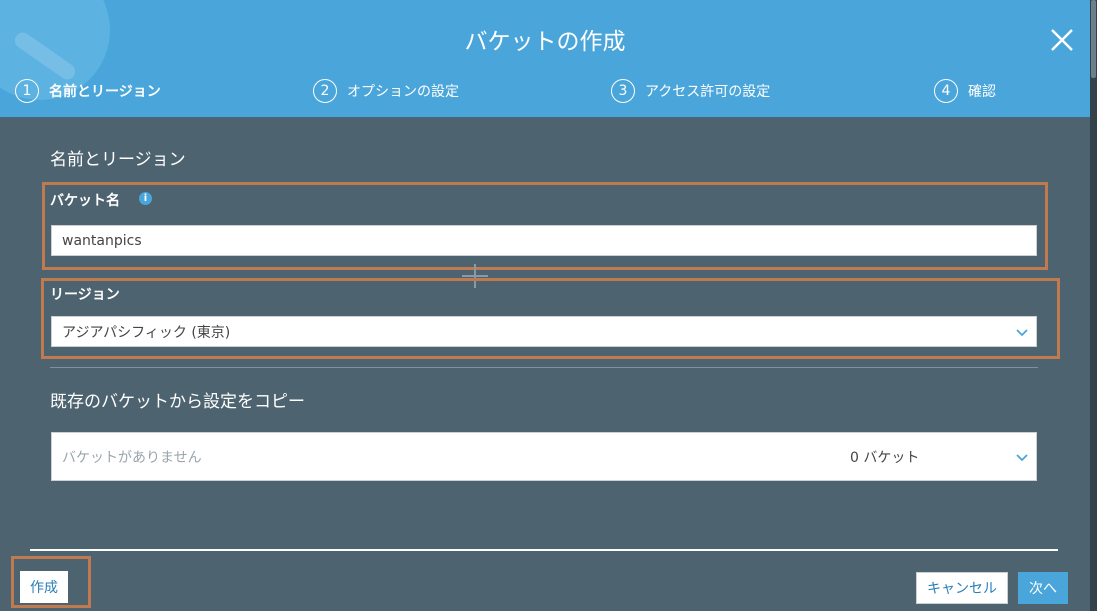 This screenshot has height=611, width=1097. I want to click on bucket-name-input: wantanpics, so click(544, 240).